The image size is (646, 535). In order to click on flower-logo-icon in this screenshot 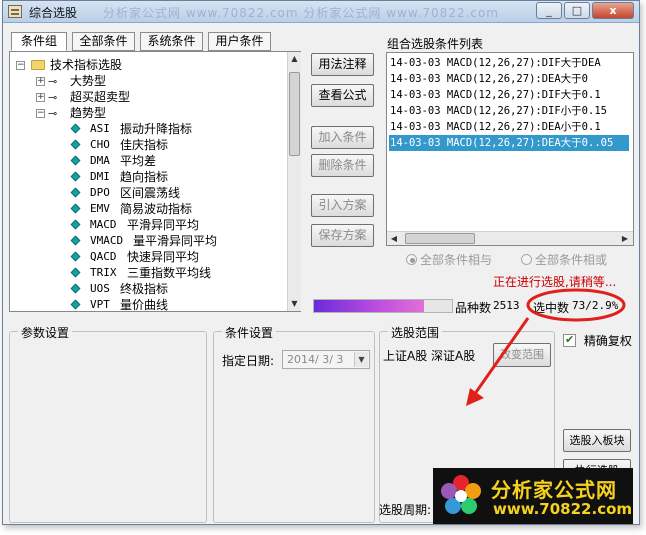, I will do `click(461, 494)`.